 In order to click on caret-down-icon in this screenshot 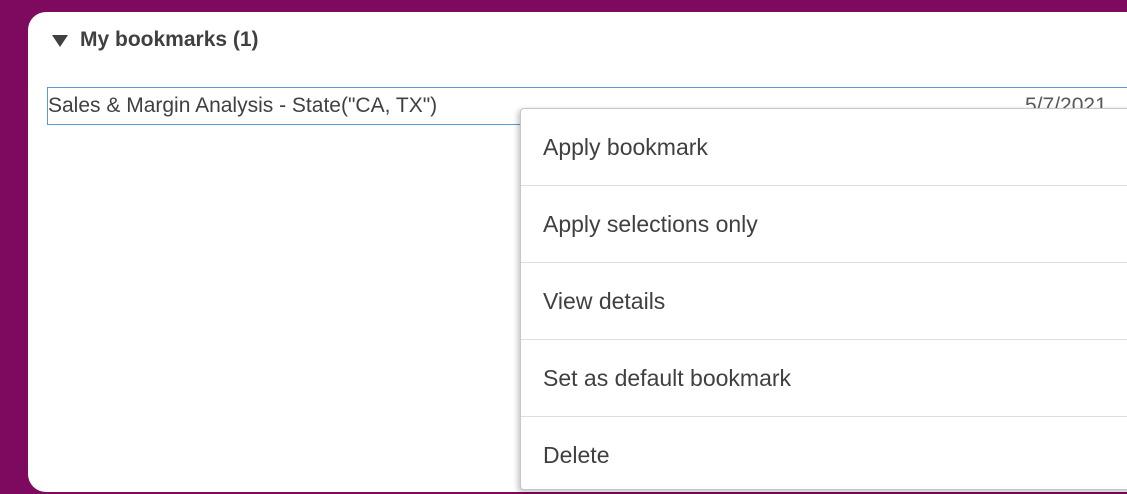, I will do `click(60, 41)`.